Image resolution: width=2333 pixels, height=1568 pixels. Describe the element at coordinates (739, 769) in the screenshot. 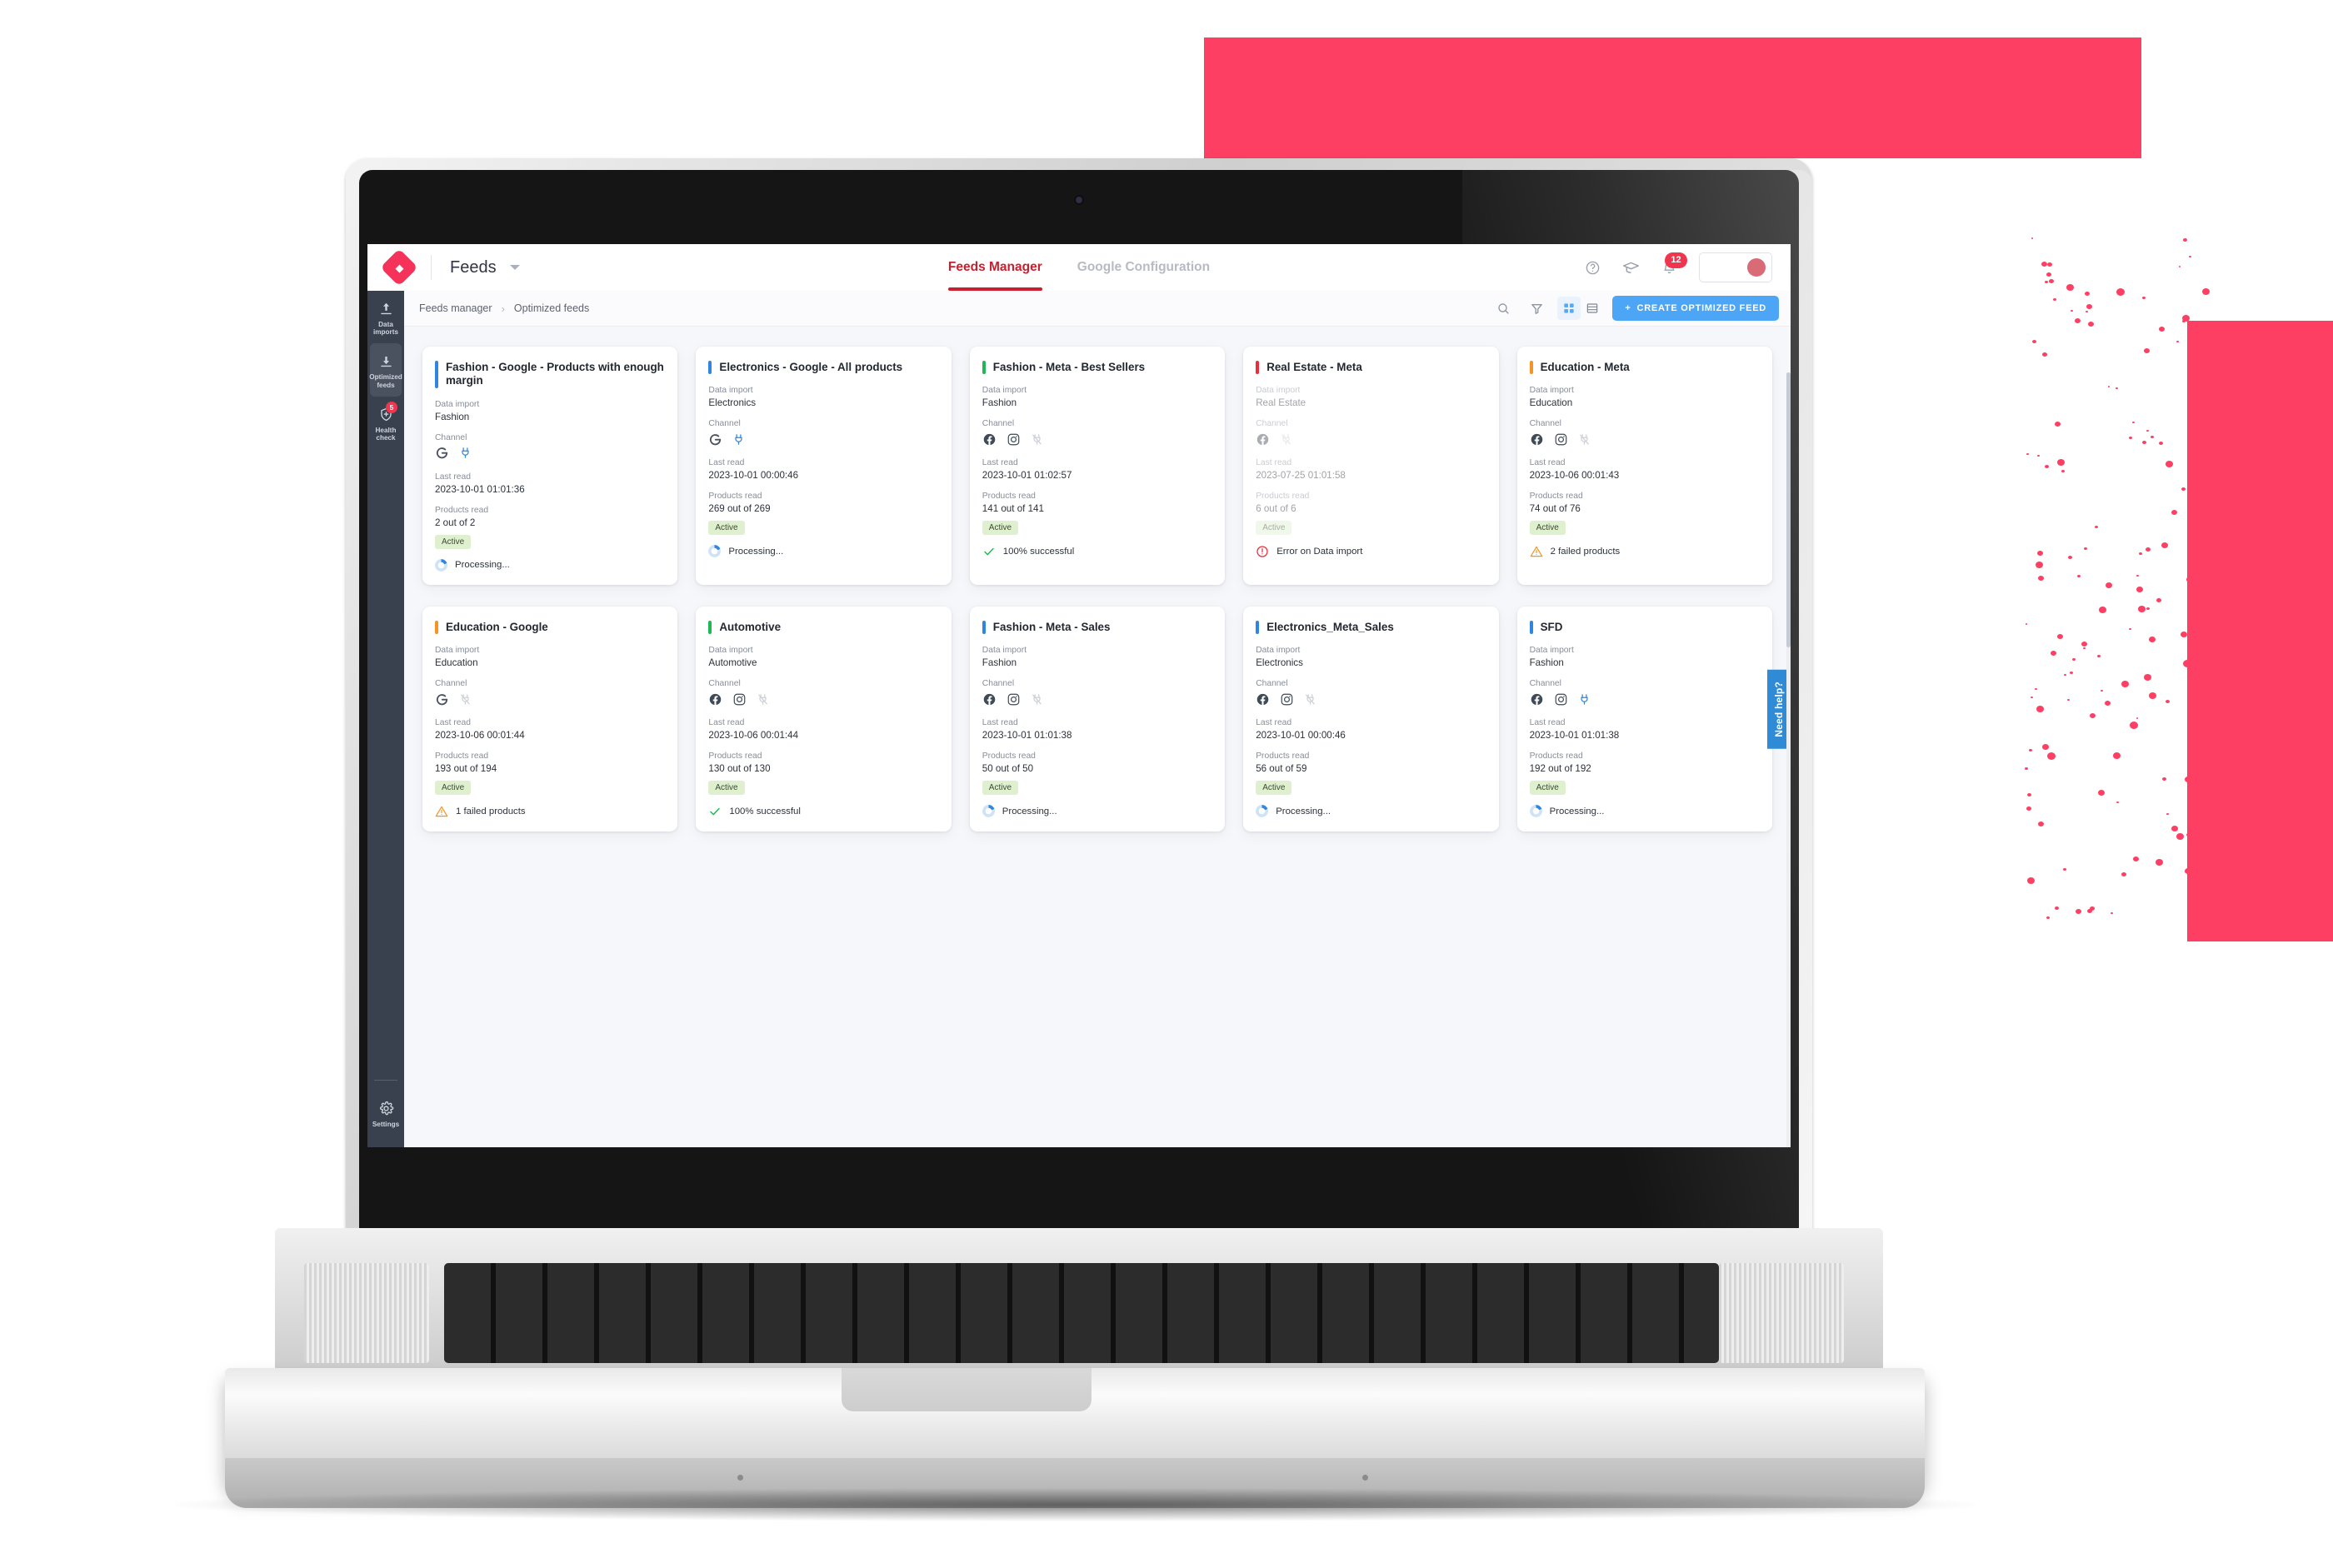

I see `products-read-value: 130 out of 130` at that location.